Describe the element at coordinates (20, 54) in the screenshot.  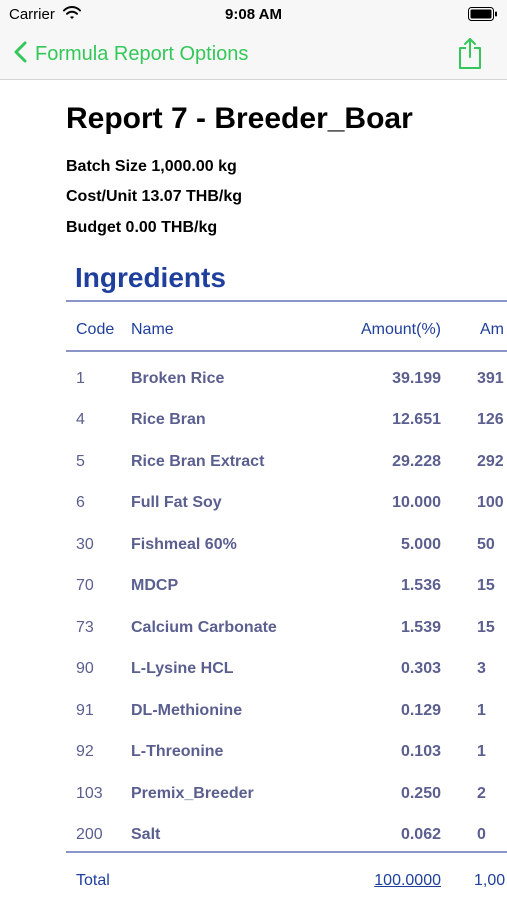
I see `chevron-left-icon` at that location.